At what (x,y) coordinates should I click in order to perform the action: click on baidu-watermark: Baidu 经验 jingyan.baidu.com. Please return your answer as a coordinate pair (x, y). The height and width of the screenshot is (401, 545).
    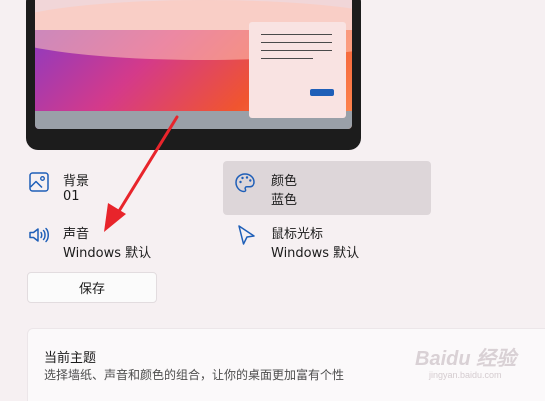
    Looking at the image, I should click on (477, 363).